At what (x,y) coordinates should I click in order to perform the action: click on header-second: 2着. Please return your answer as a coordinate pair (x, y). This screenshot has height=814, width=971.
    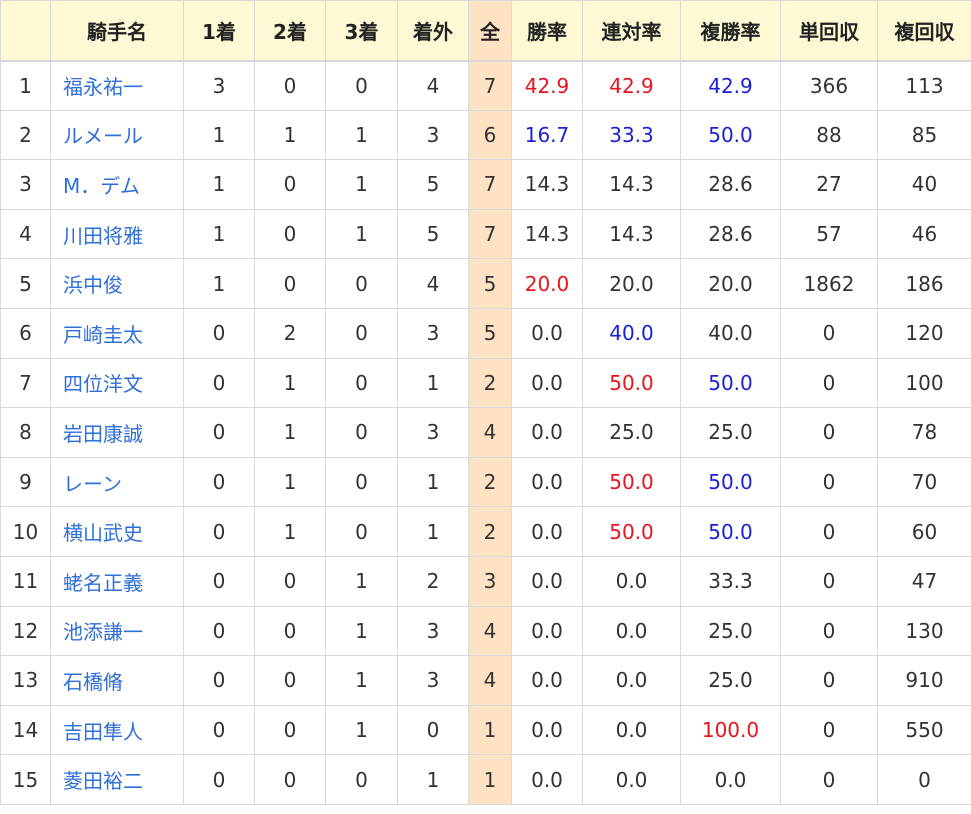
    Looking at the image, I should click on (290, 31).